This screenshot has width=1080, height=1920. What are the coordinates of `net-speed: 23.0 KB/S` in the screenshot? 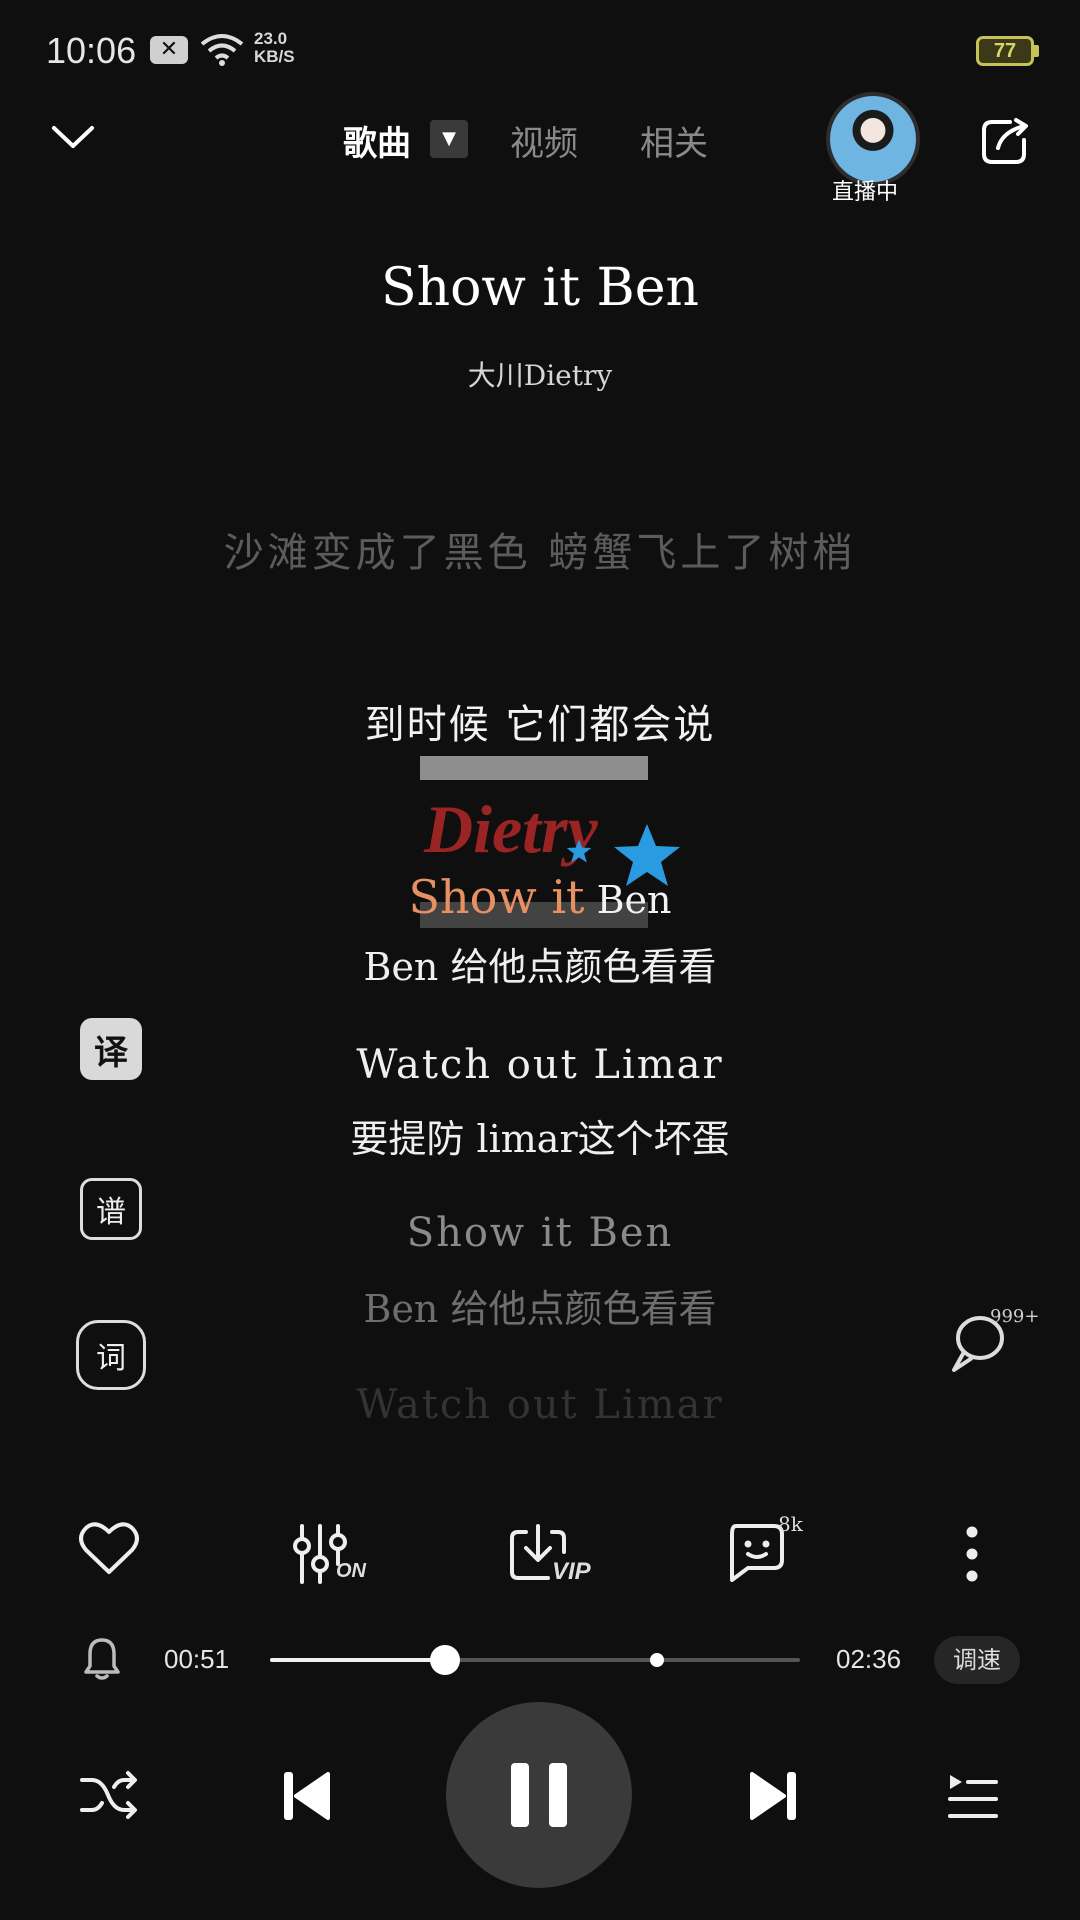 It's located at (274, 48).